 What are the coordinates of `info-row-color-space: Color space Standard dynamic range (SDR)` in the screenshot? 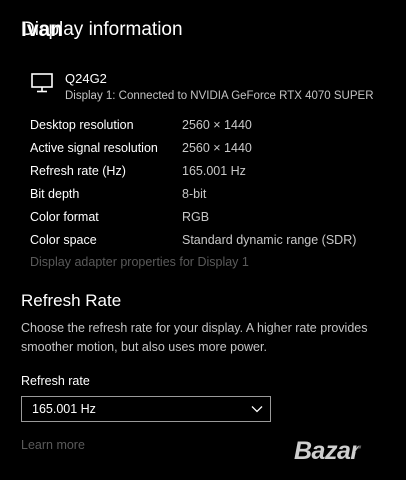 It's located at (193, 239).